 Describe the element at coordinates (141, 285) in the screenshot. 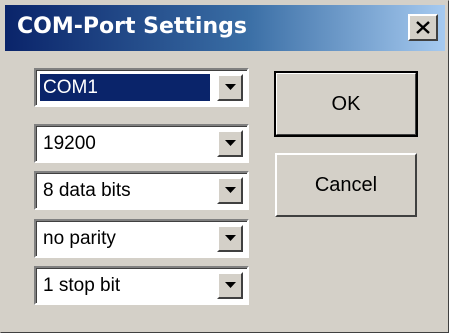

I see `stop-bits-select: 1 stop bit` at that location.